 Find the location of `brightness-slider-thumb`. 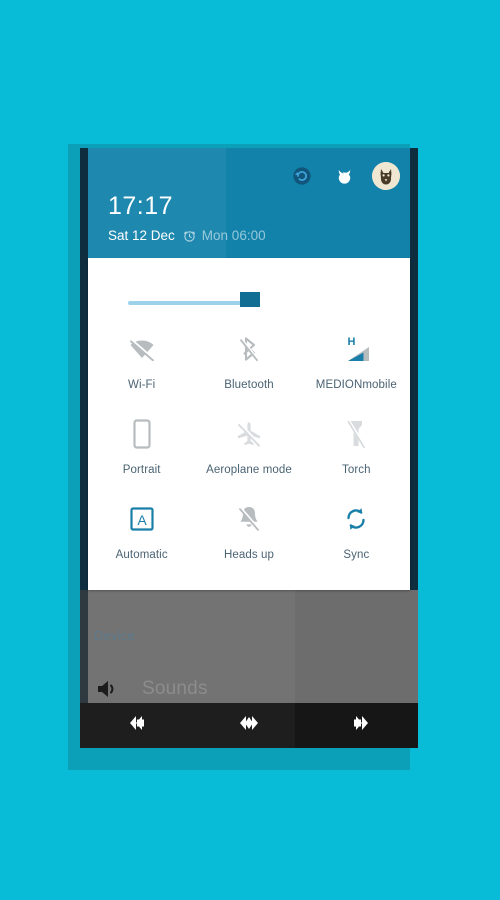

brightness-slider-thumb is located at coordinates (250, 299).